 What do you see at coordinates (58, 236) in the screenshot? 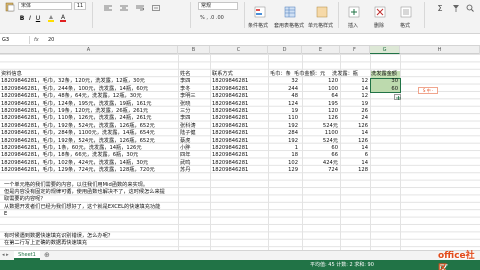
I see `note-line: 有时候遇到数据快速填充识别错误，怎么办呢？` at bounding box center [58, 236].